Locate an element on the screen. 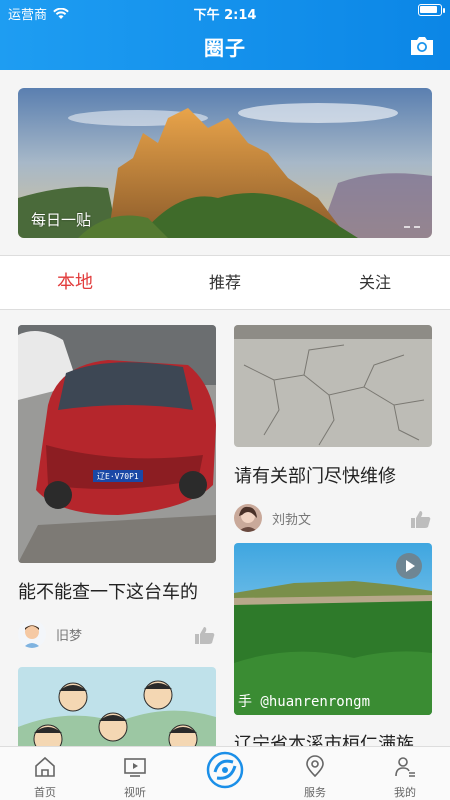 This screenshot has width=450, height=800. avatar-photo-icon is located at coordinates (248, 518).